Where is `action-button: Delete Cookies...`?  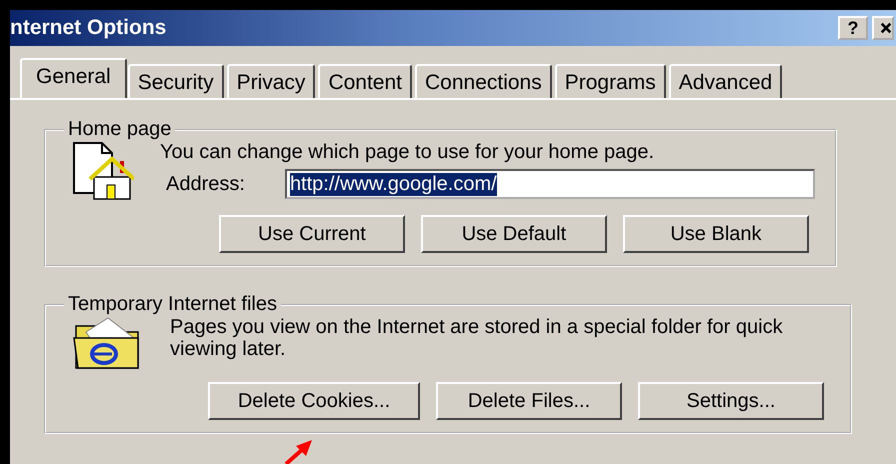 action-button: Delete Cookies... is located at coordinates (314, 401).